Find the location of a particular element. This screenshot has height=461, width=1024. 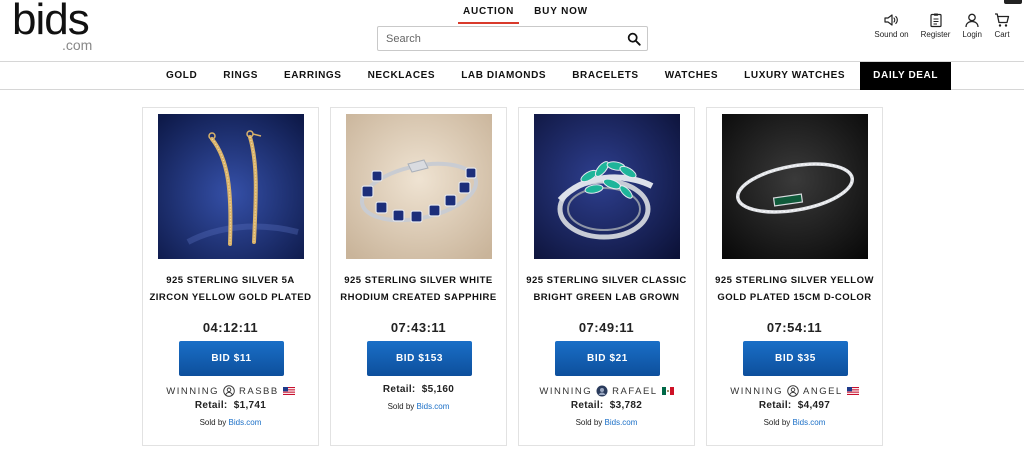

search-icon is located at coordinates (634, 39).